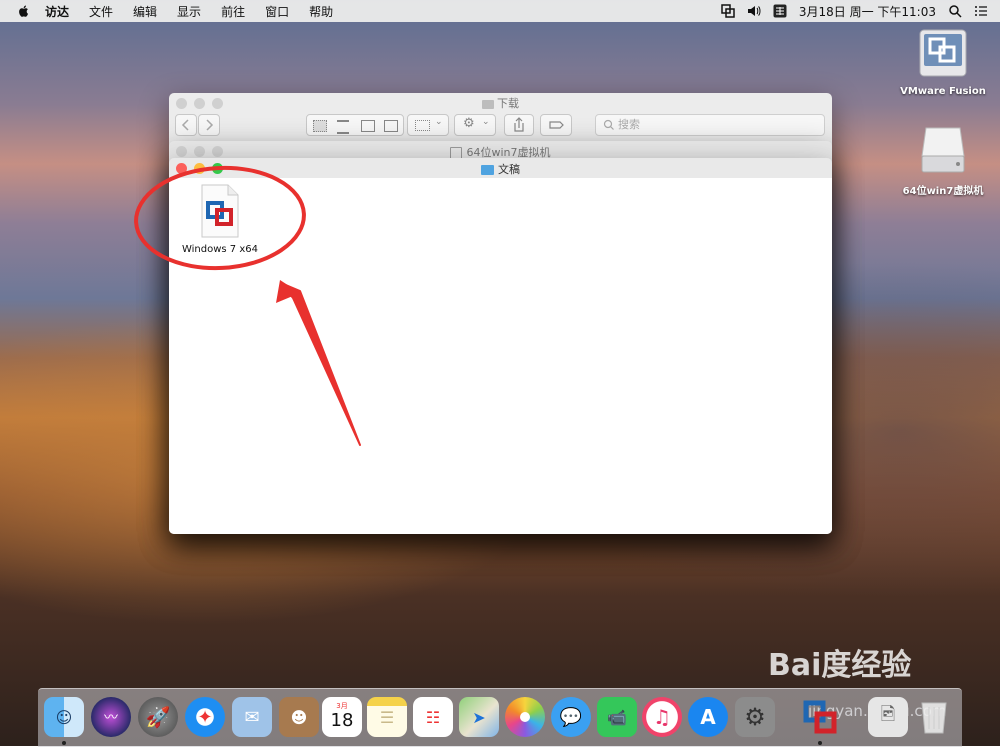 Image resolution: width=1000 pixels, height=747 pixels. Describe the element at coordinates (422, 125) in the screenshot. I see `grid-icon` at that location.